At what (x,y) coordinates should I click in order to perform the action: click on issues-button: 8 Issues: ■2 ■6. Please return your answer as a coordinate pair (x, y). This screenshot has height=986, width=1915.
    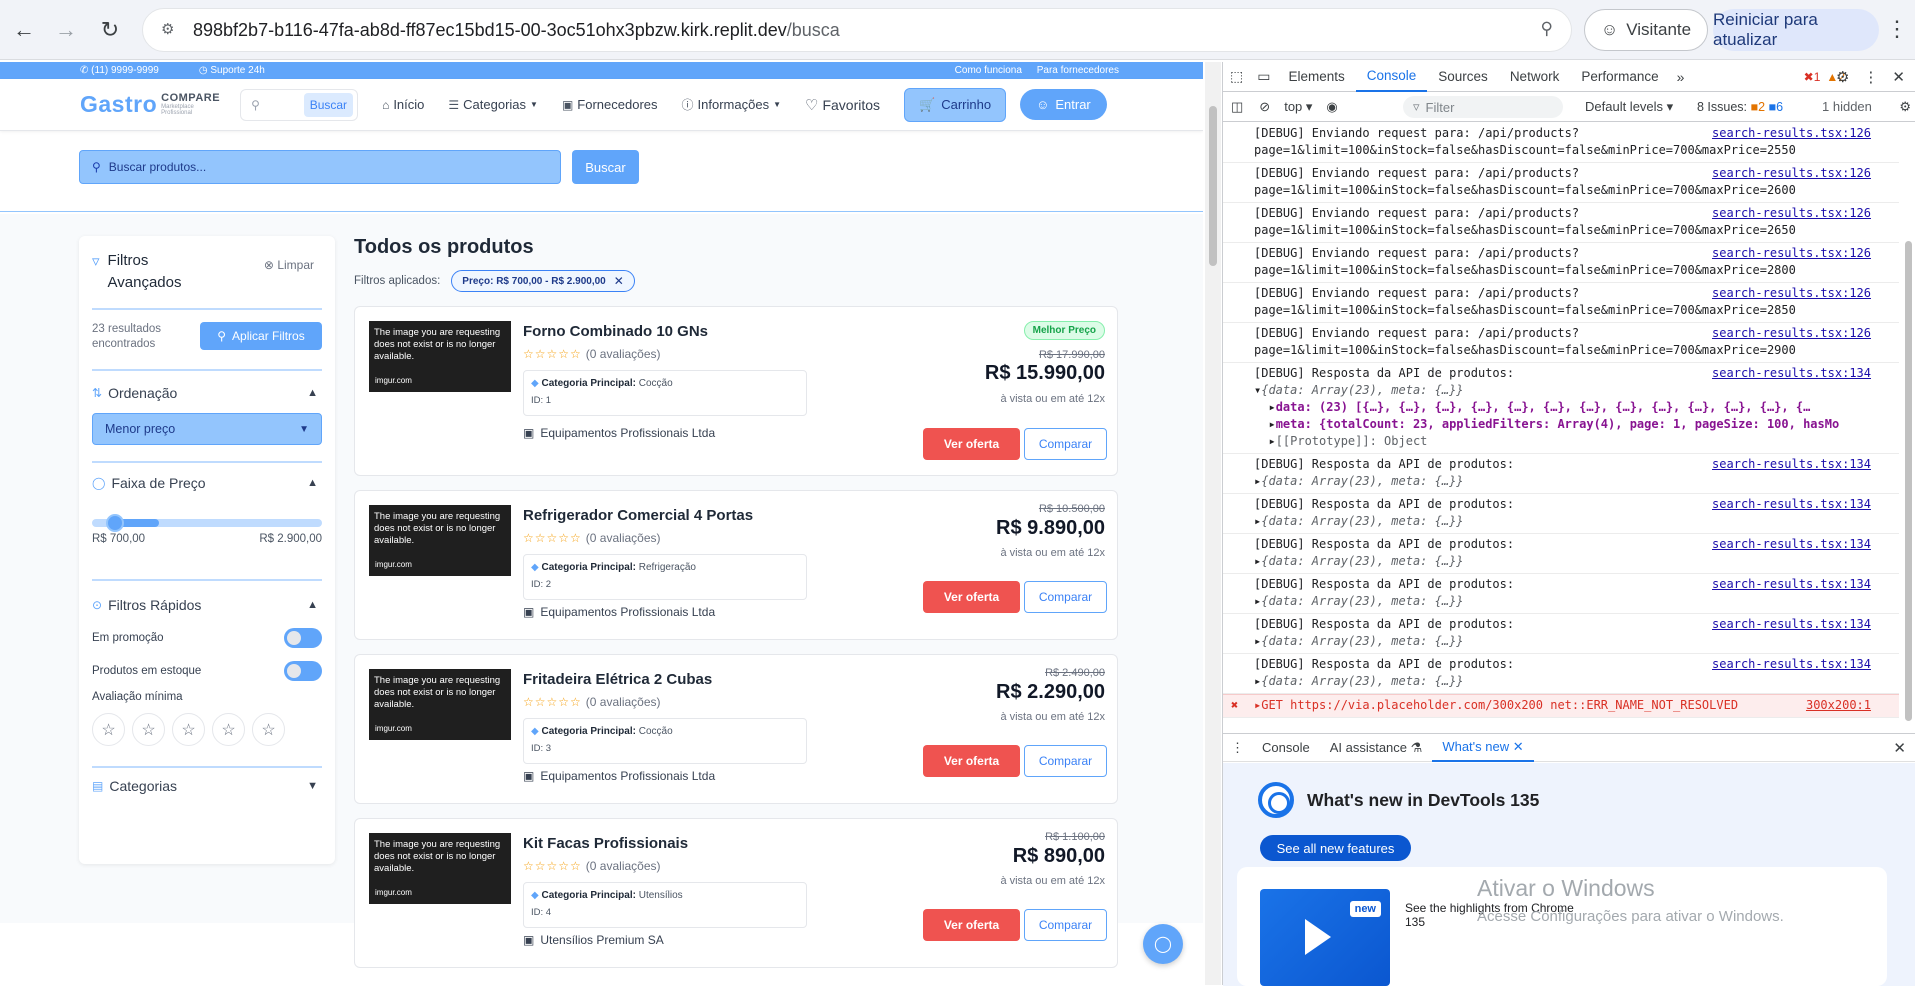
    Looking at the image, I should click on (1740, 107).